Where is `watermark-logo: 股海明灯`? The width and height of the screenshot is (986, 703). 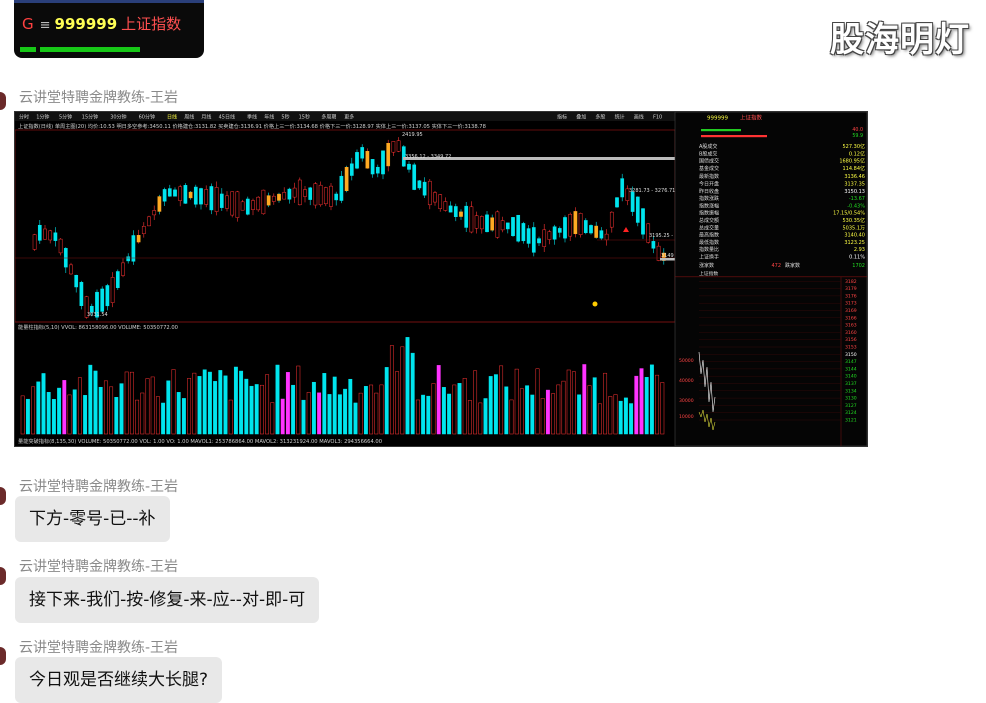 watermark-logo: 股海明灯 is located at coordinates (900, 40).